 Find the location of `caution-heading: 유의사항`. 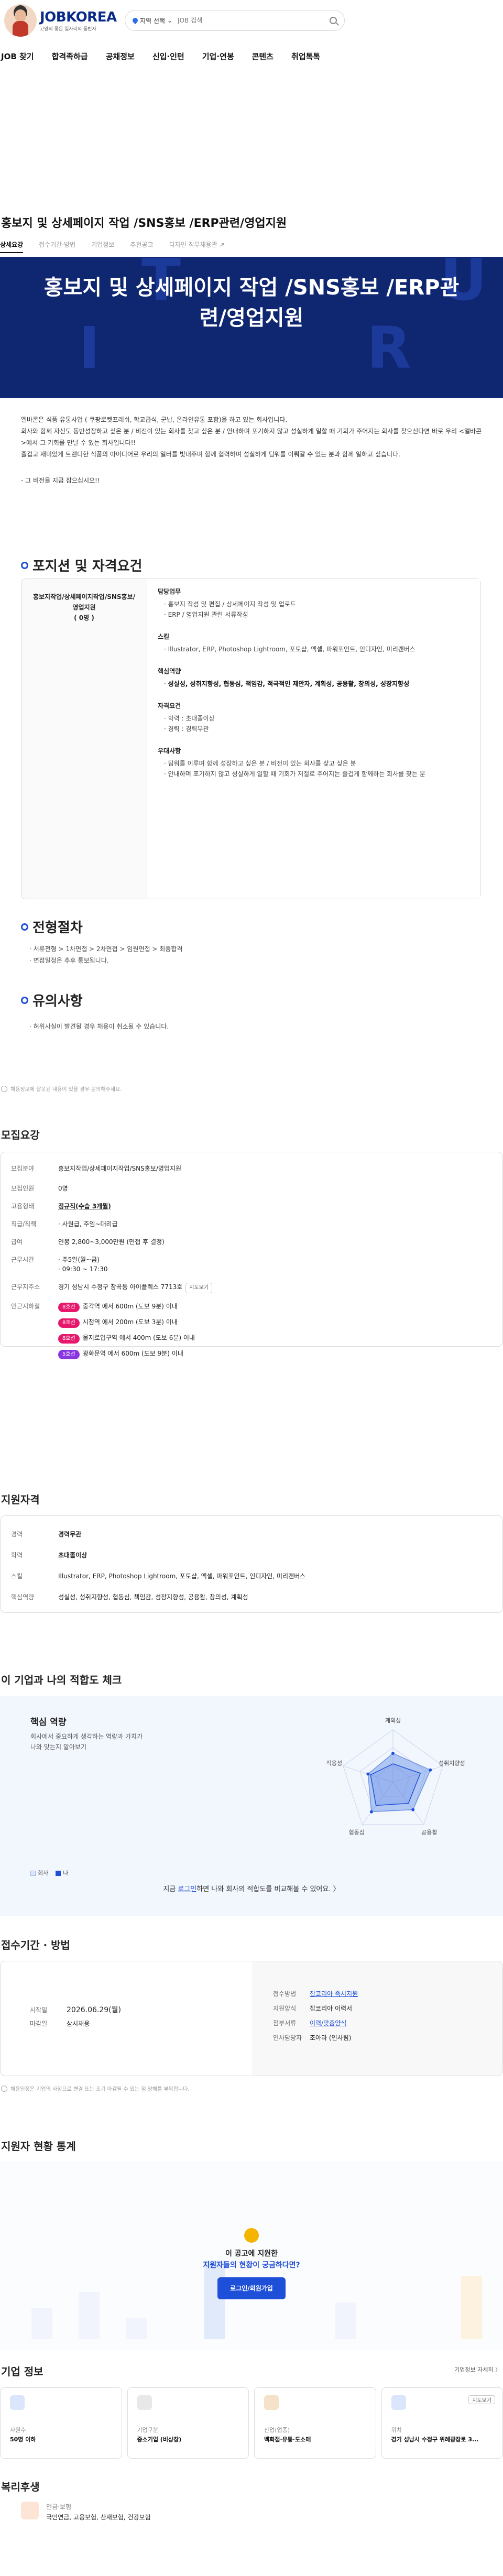

caution-heading: 유의사항 is located at coordinates (52, 1000).